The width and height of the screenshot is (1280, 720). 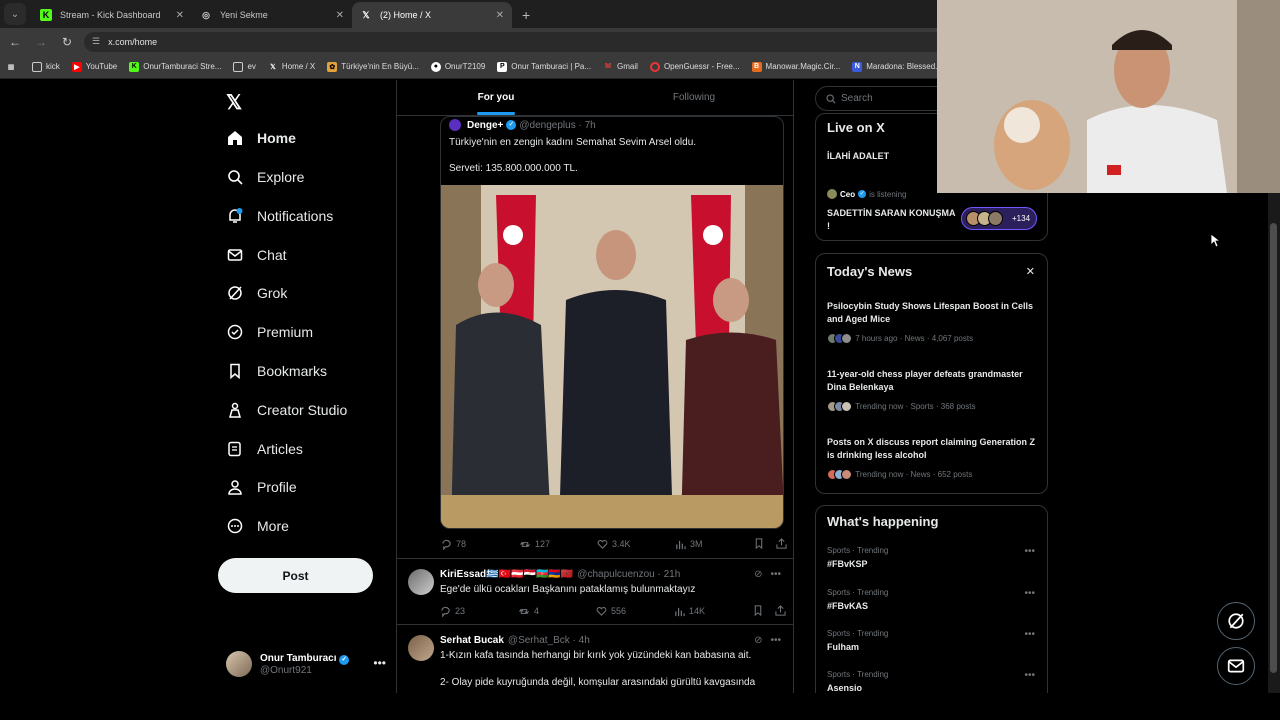 I want to click on author-name: Serhat Bucak, so click(x=472, y=640).